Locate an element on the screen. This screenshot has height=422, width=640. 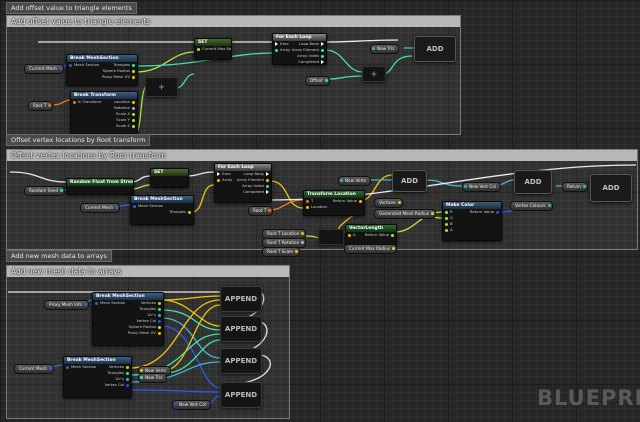
blueprint-watermark: BLUEPRINT is located at coordinates (588, 398).